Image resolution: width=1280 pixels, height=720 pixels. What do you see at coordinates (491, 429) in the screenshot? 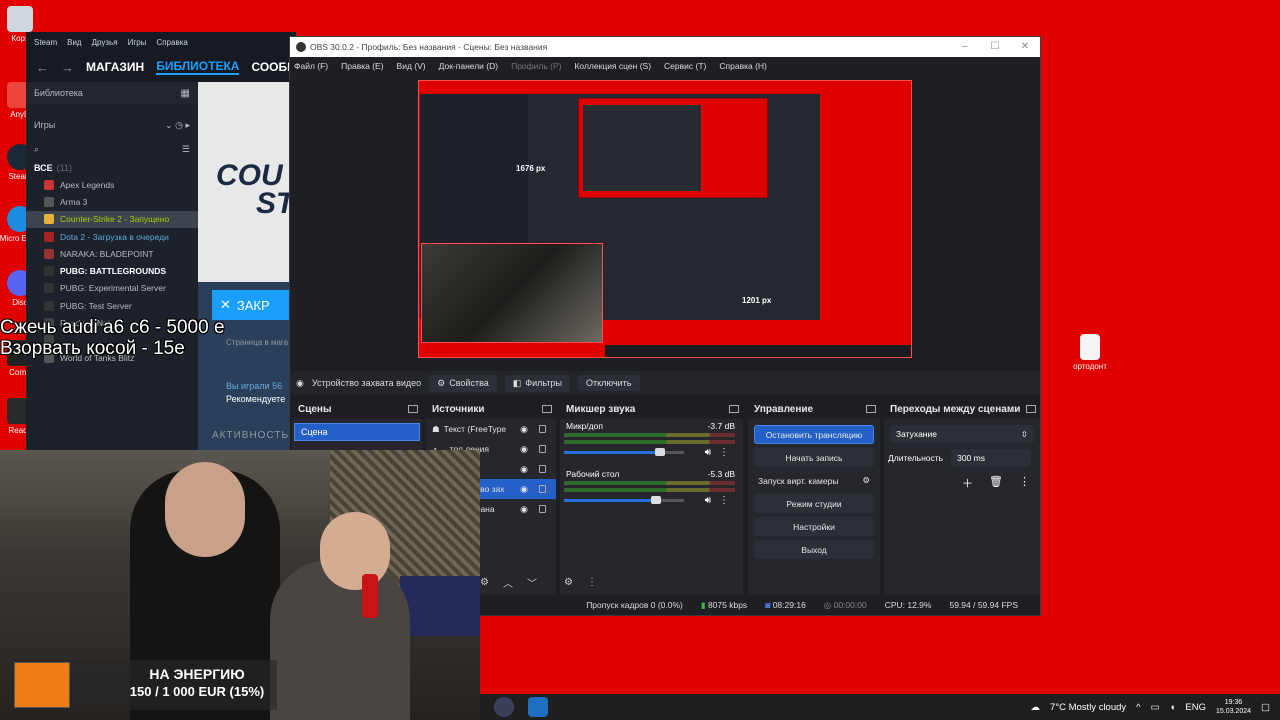
I see `source-item: ☗ Текст (FreeType ◉` at bounding box center [491, 429].